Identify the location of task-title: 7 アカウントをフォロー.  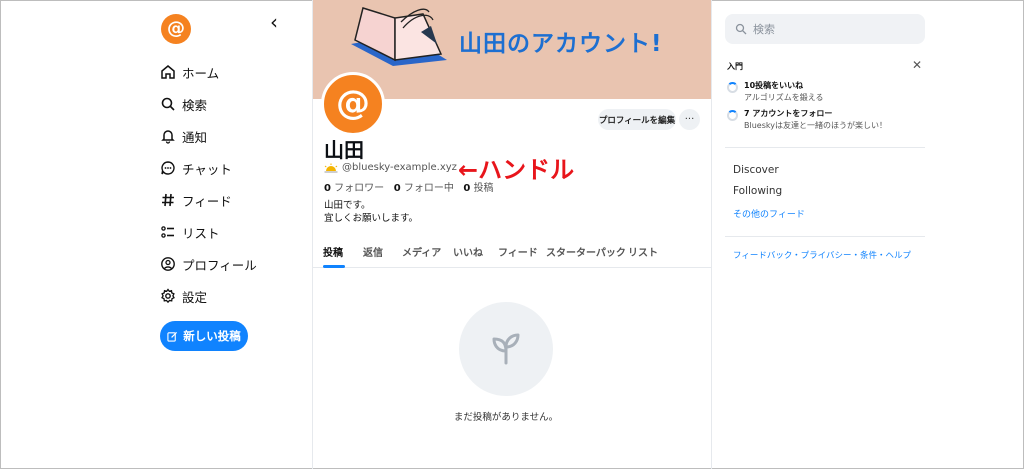
(788, 113).